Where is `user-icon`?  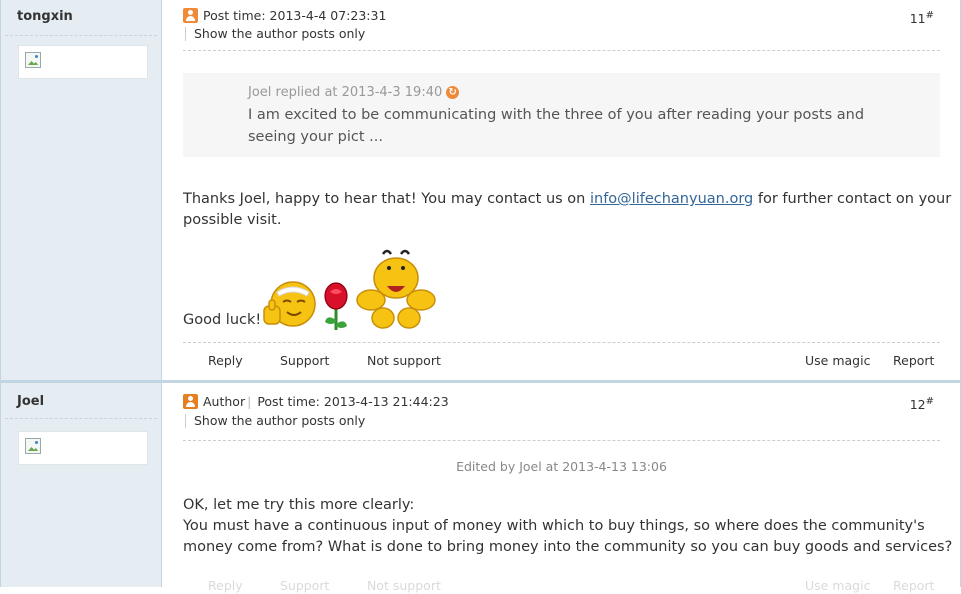
user-icon is located at coordinates (190, 15).